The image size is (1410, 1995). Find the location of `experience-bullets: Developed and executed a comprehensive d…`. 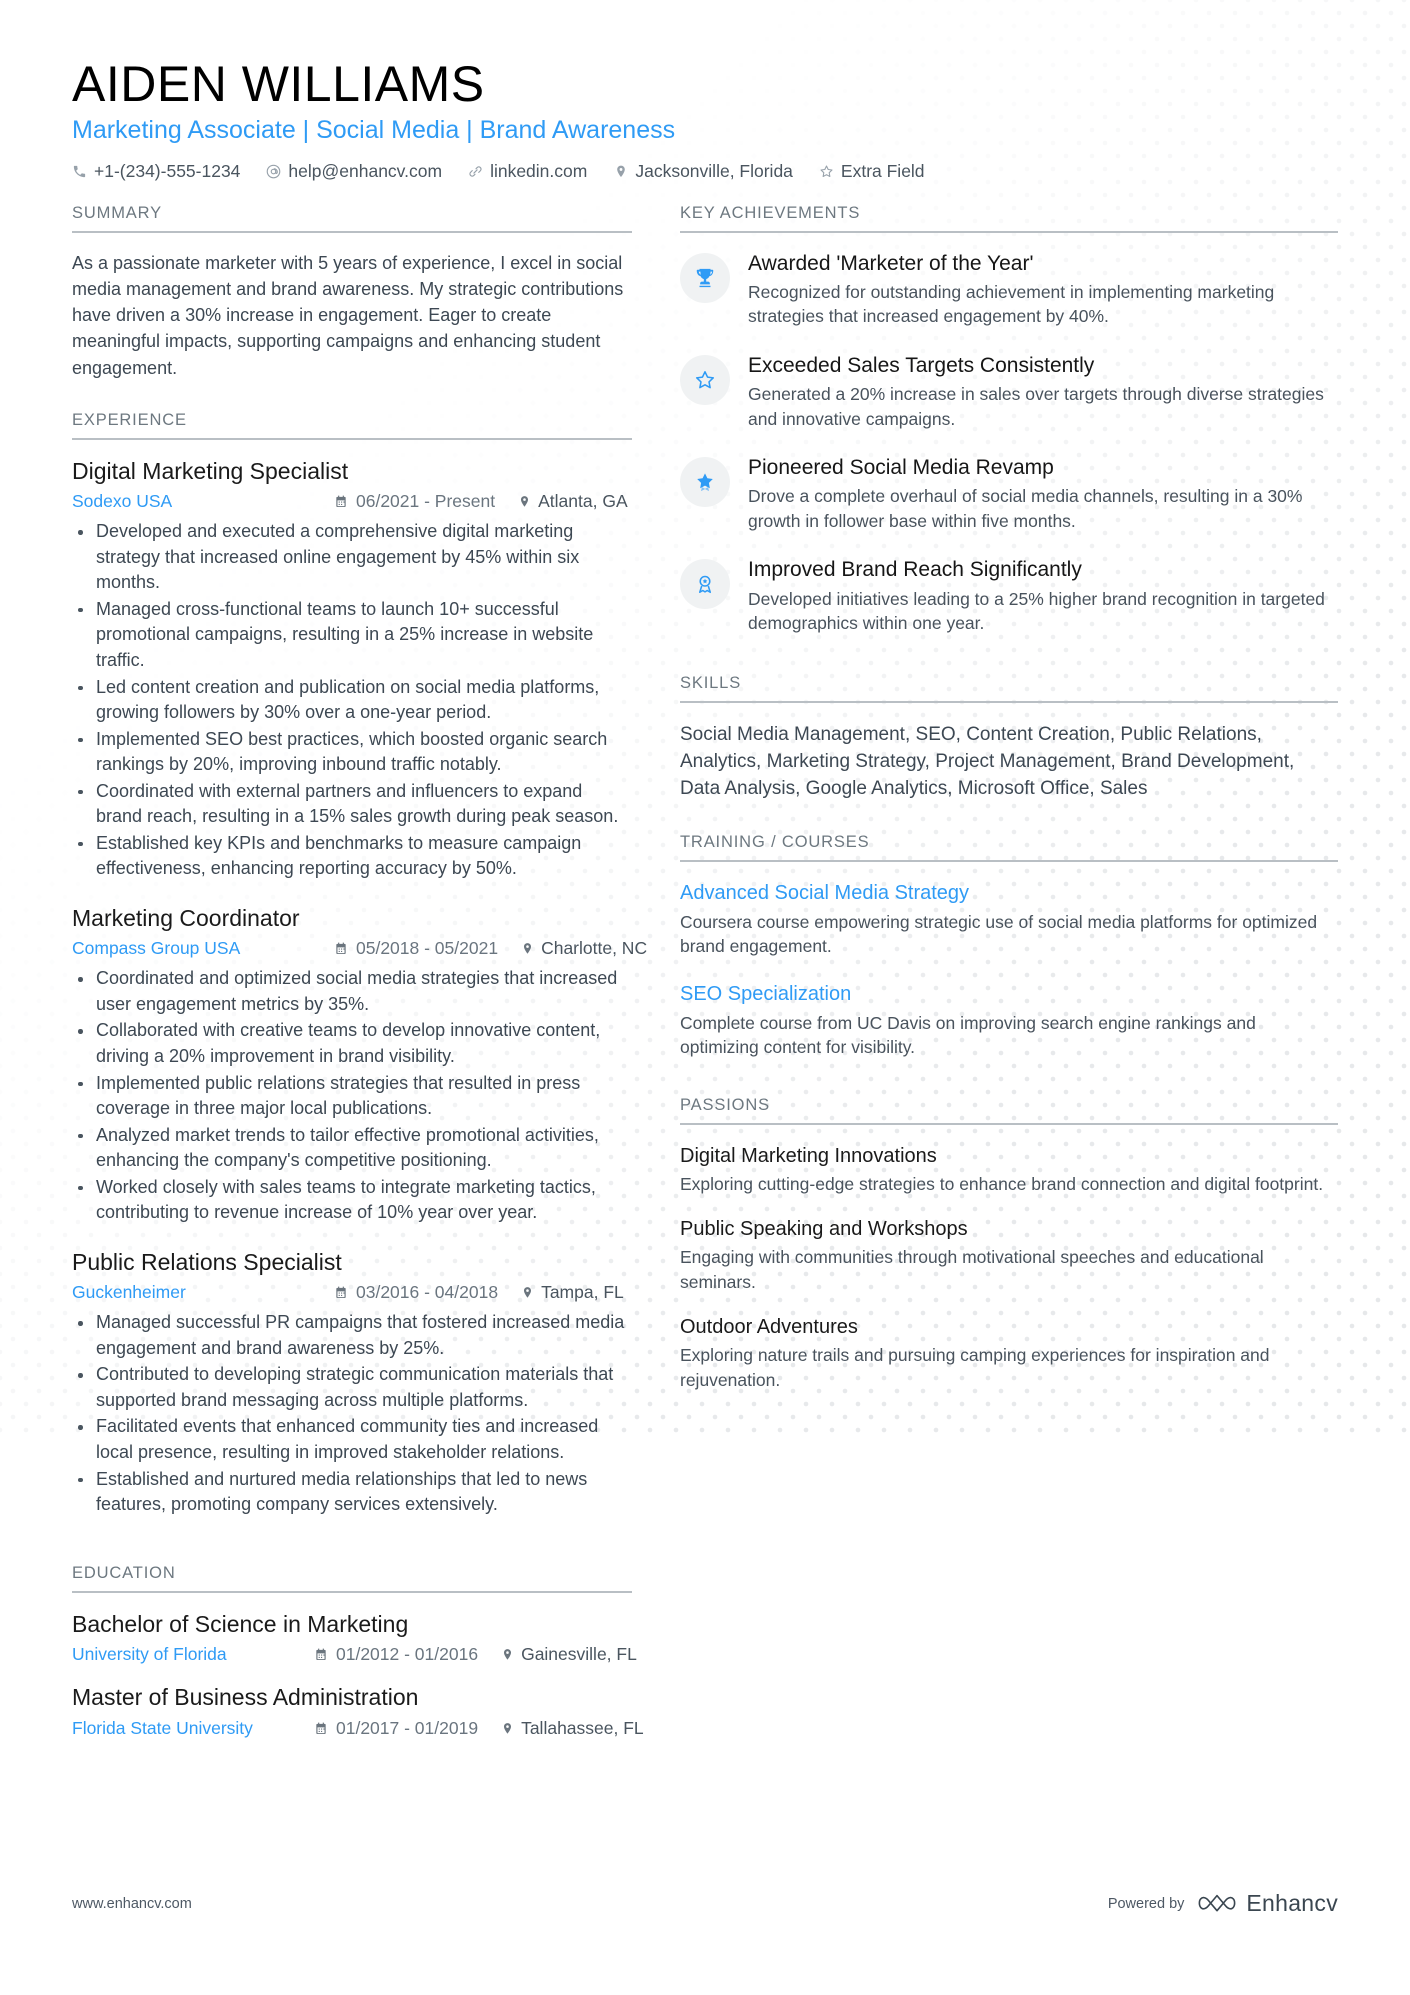

experience-bullets: Developed and executed a comprehensive d… is located at coordinates (352, 700).